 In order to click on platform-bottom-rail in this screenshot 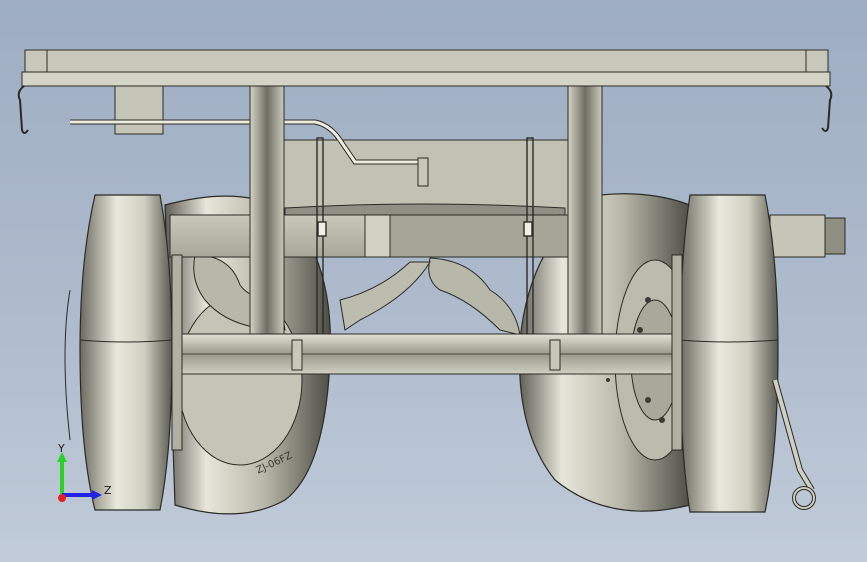, I will do `click(426, 79)`.